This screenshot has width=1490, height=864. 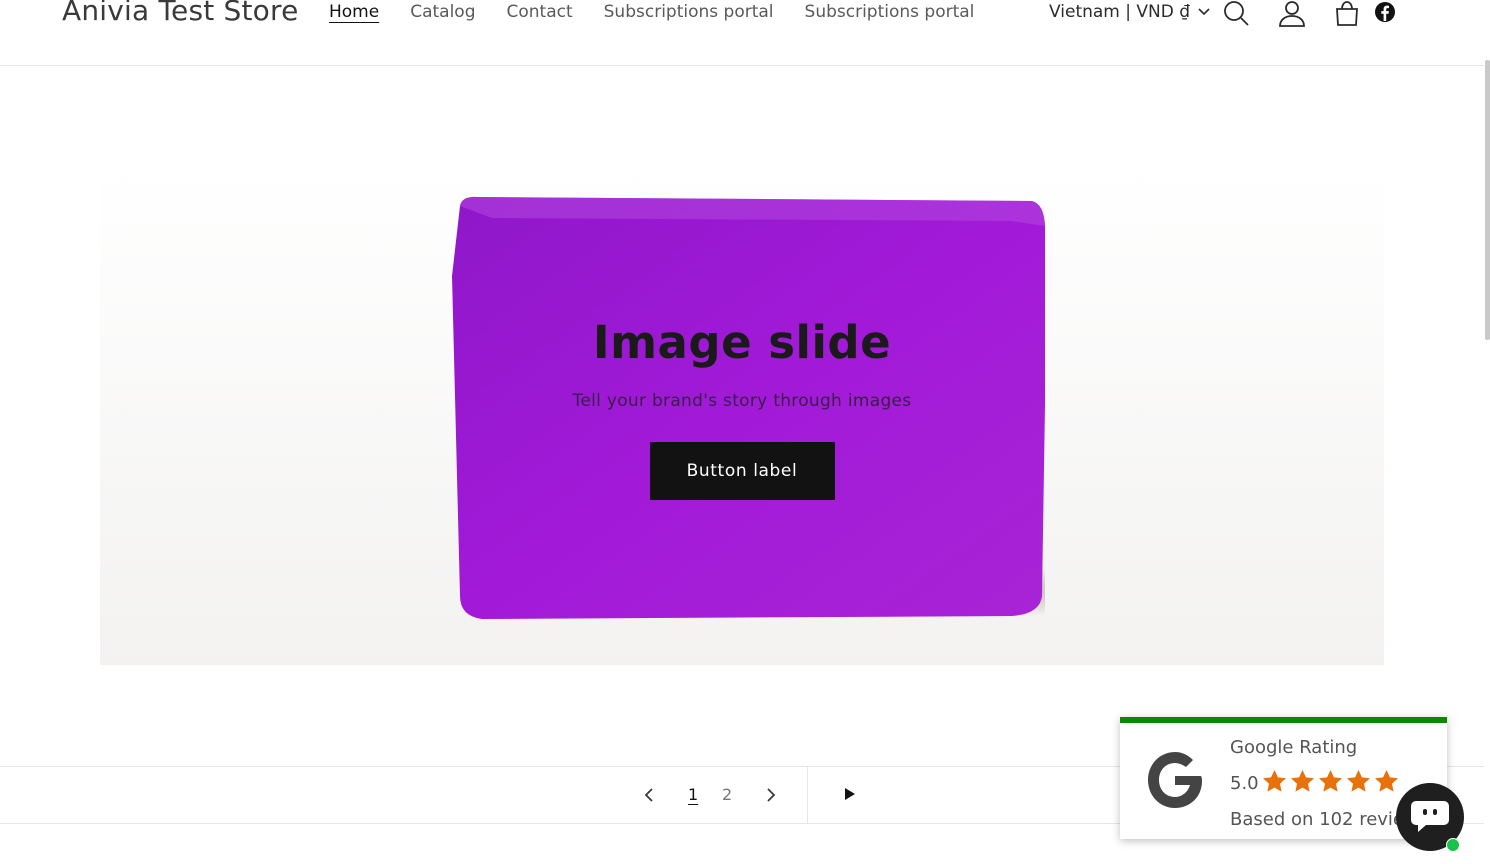 What do you see at coordinates (1294, 747) in the screenshot?
I see `rating-title: Google Rating` at bounding box center [1294, 747].